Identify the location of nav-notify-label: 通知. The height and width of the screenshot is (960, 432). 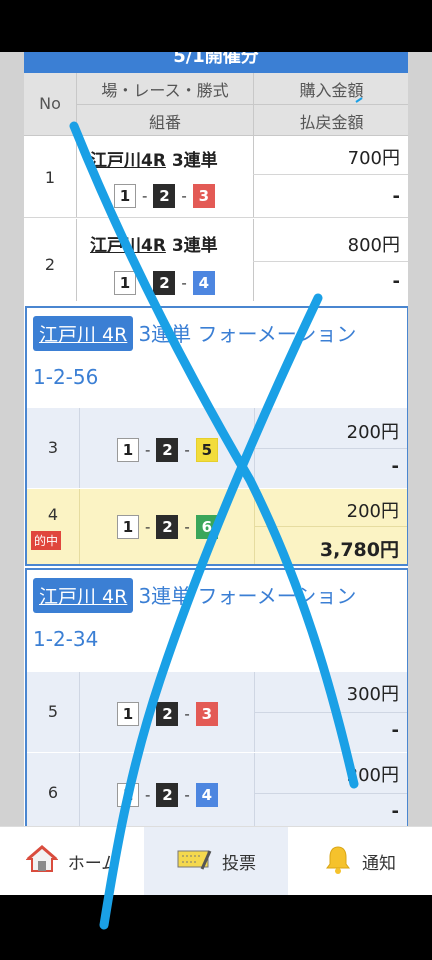
(379, 864).